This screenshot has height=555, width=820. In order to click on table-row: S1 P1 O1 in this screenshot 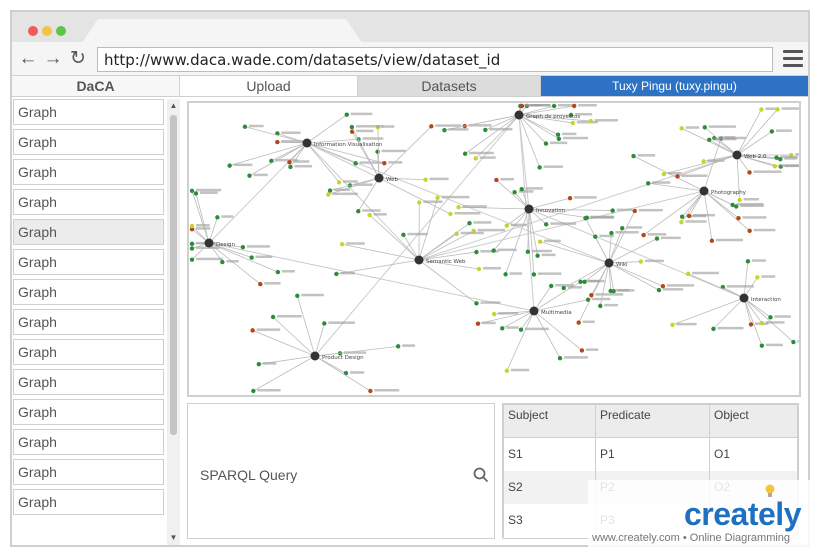, I will do `click(650, 454)`.